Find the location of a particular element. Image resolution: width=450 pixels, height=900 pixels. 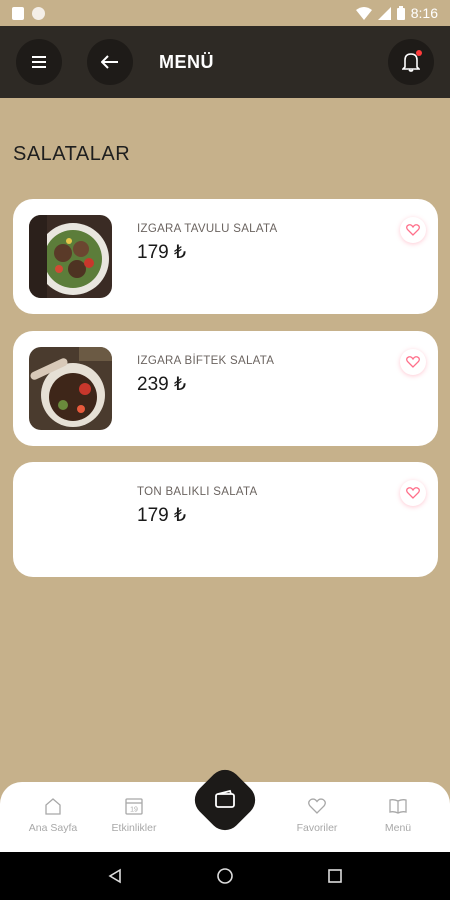

wifi-icon is located at coordinates (363, 13).